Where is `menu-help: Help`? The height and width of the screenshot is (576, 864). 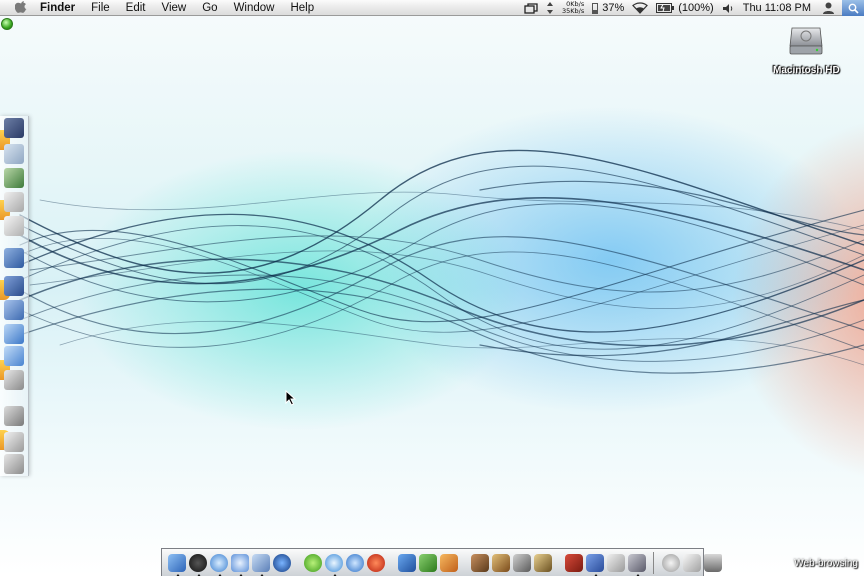
menu-help: Help is located at coordinates (302, 8).